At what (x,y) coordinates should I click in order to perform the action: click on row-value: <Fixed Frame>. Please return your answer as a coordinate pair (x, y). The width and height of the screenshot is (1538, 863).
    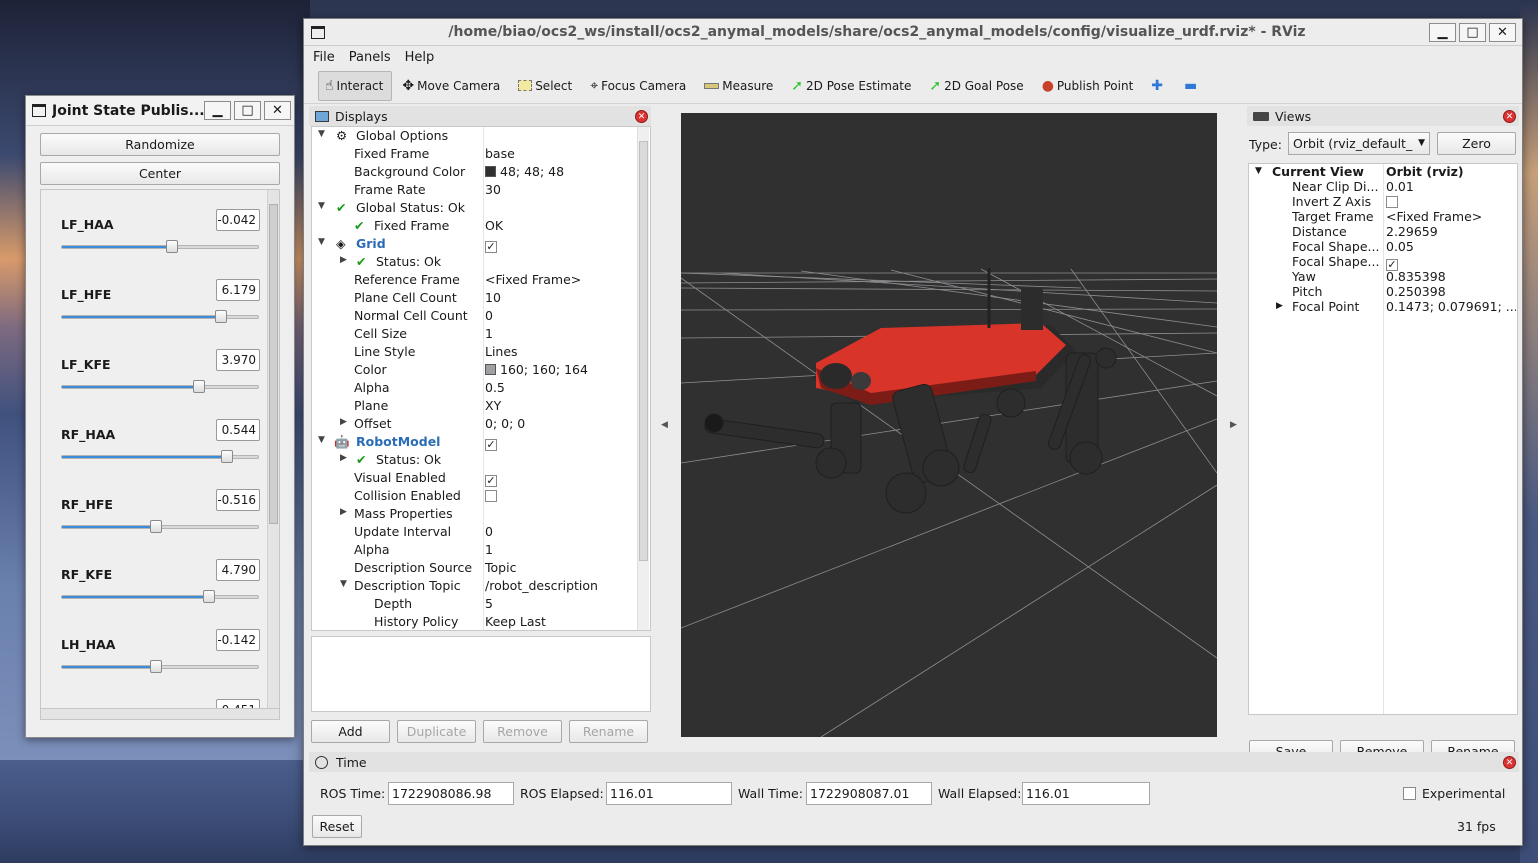
    Looking at the image, I should click on (533, 279).